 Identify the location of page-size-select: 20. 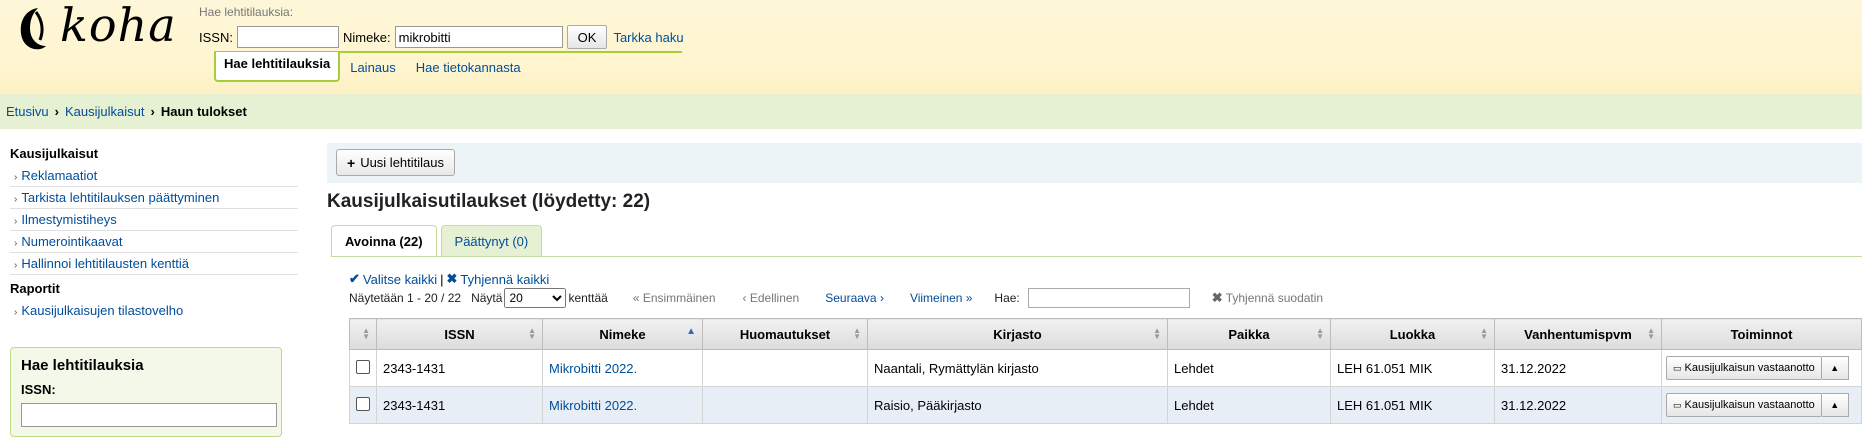
(535, 298).